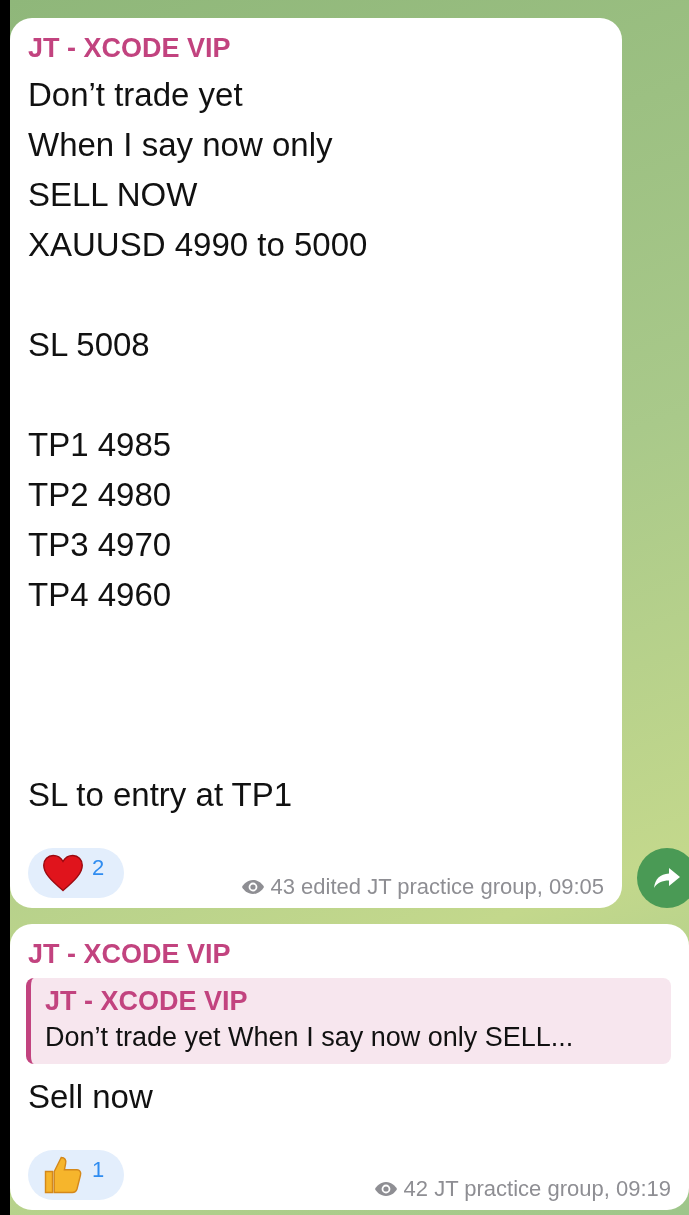 The height and width of the screenshot is (1215, 689). I want to click on message-line: XAUUSD 4990 to 5000, so click(198, 245).